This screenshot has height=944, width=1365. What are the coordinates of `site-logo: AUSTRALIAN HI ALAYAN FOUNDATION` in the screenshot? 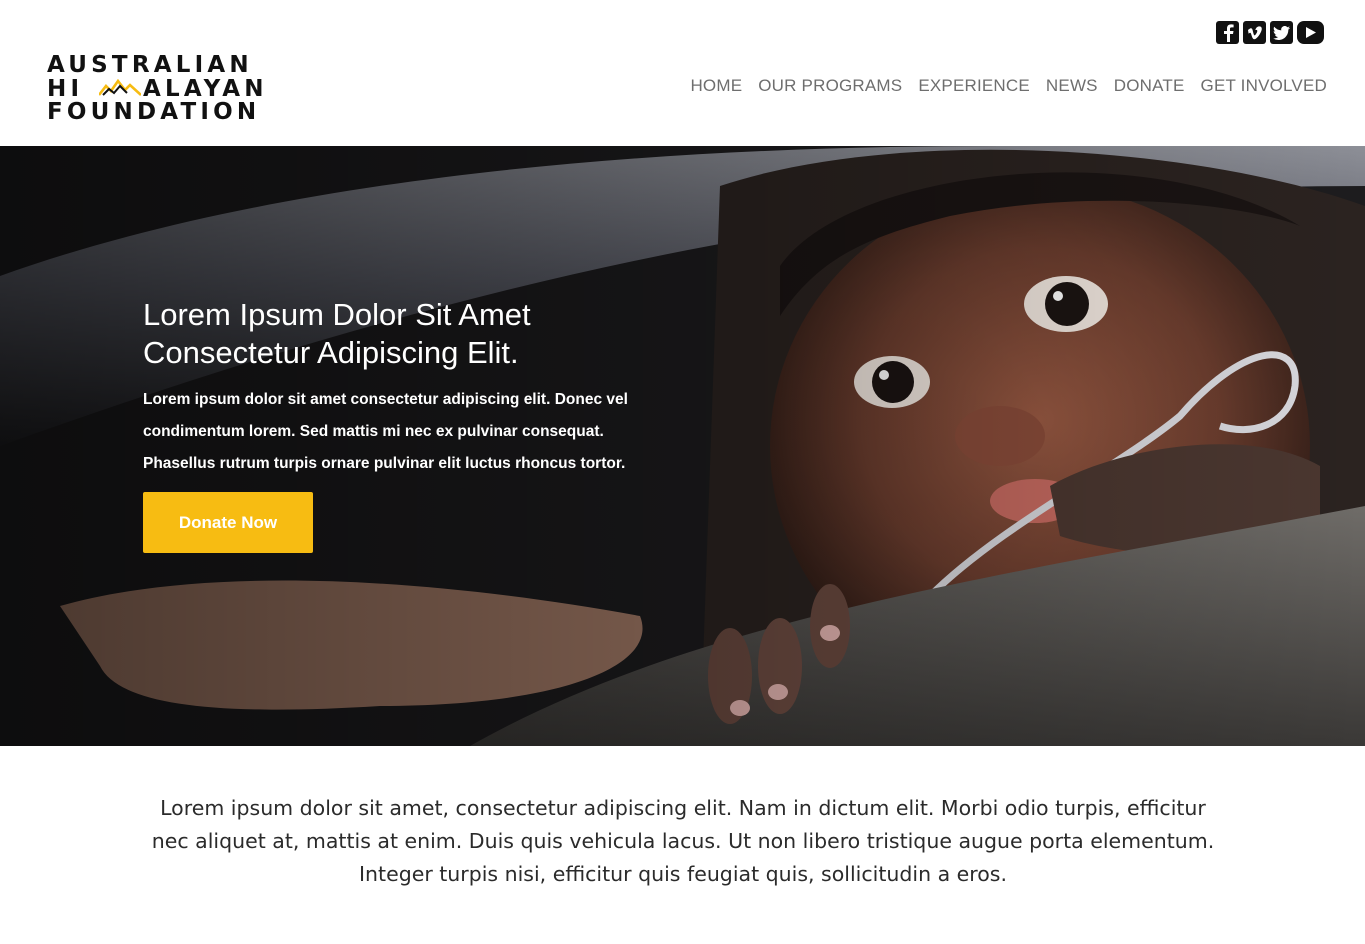 It's located at (167, 88).